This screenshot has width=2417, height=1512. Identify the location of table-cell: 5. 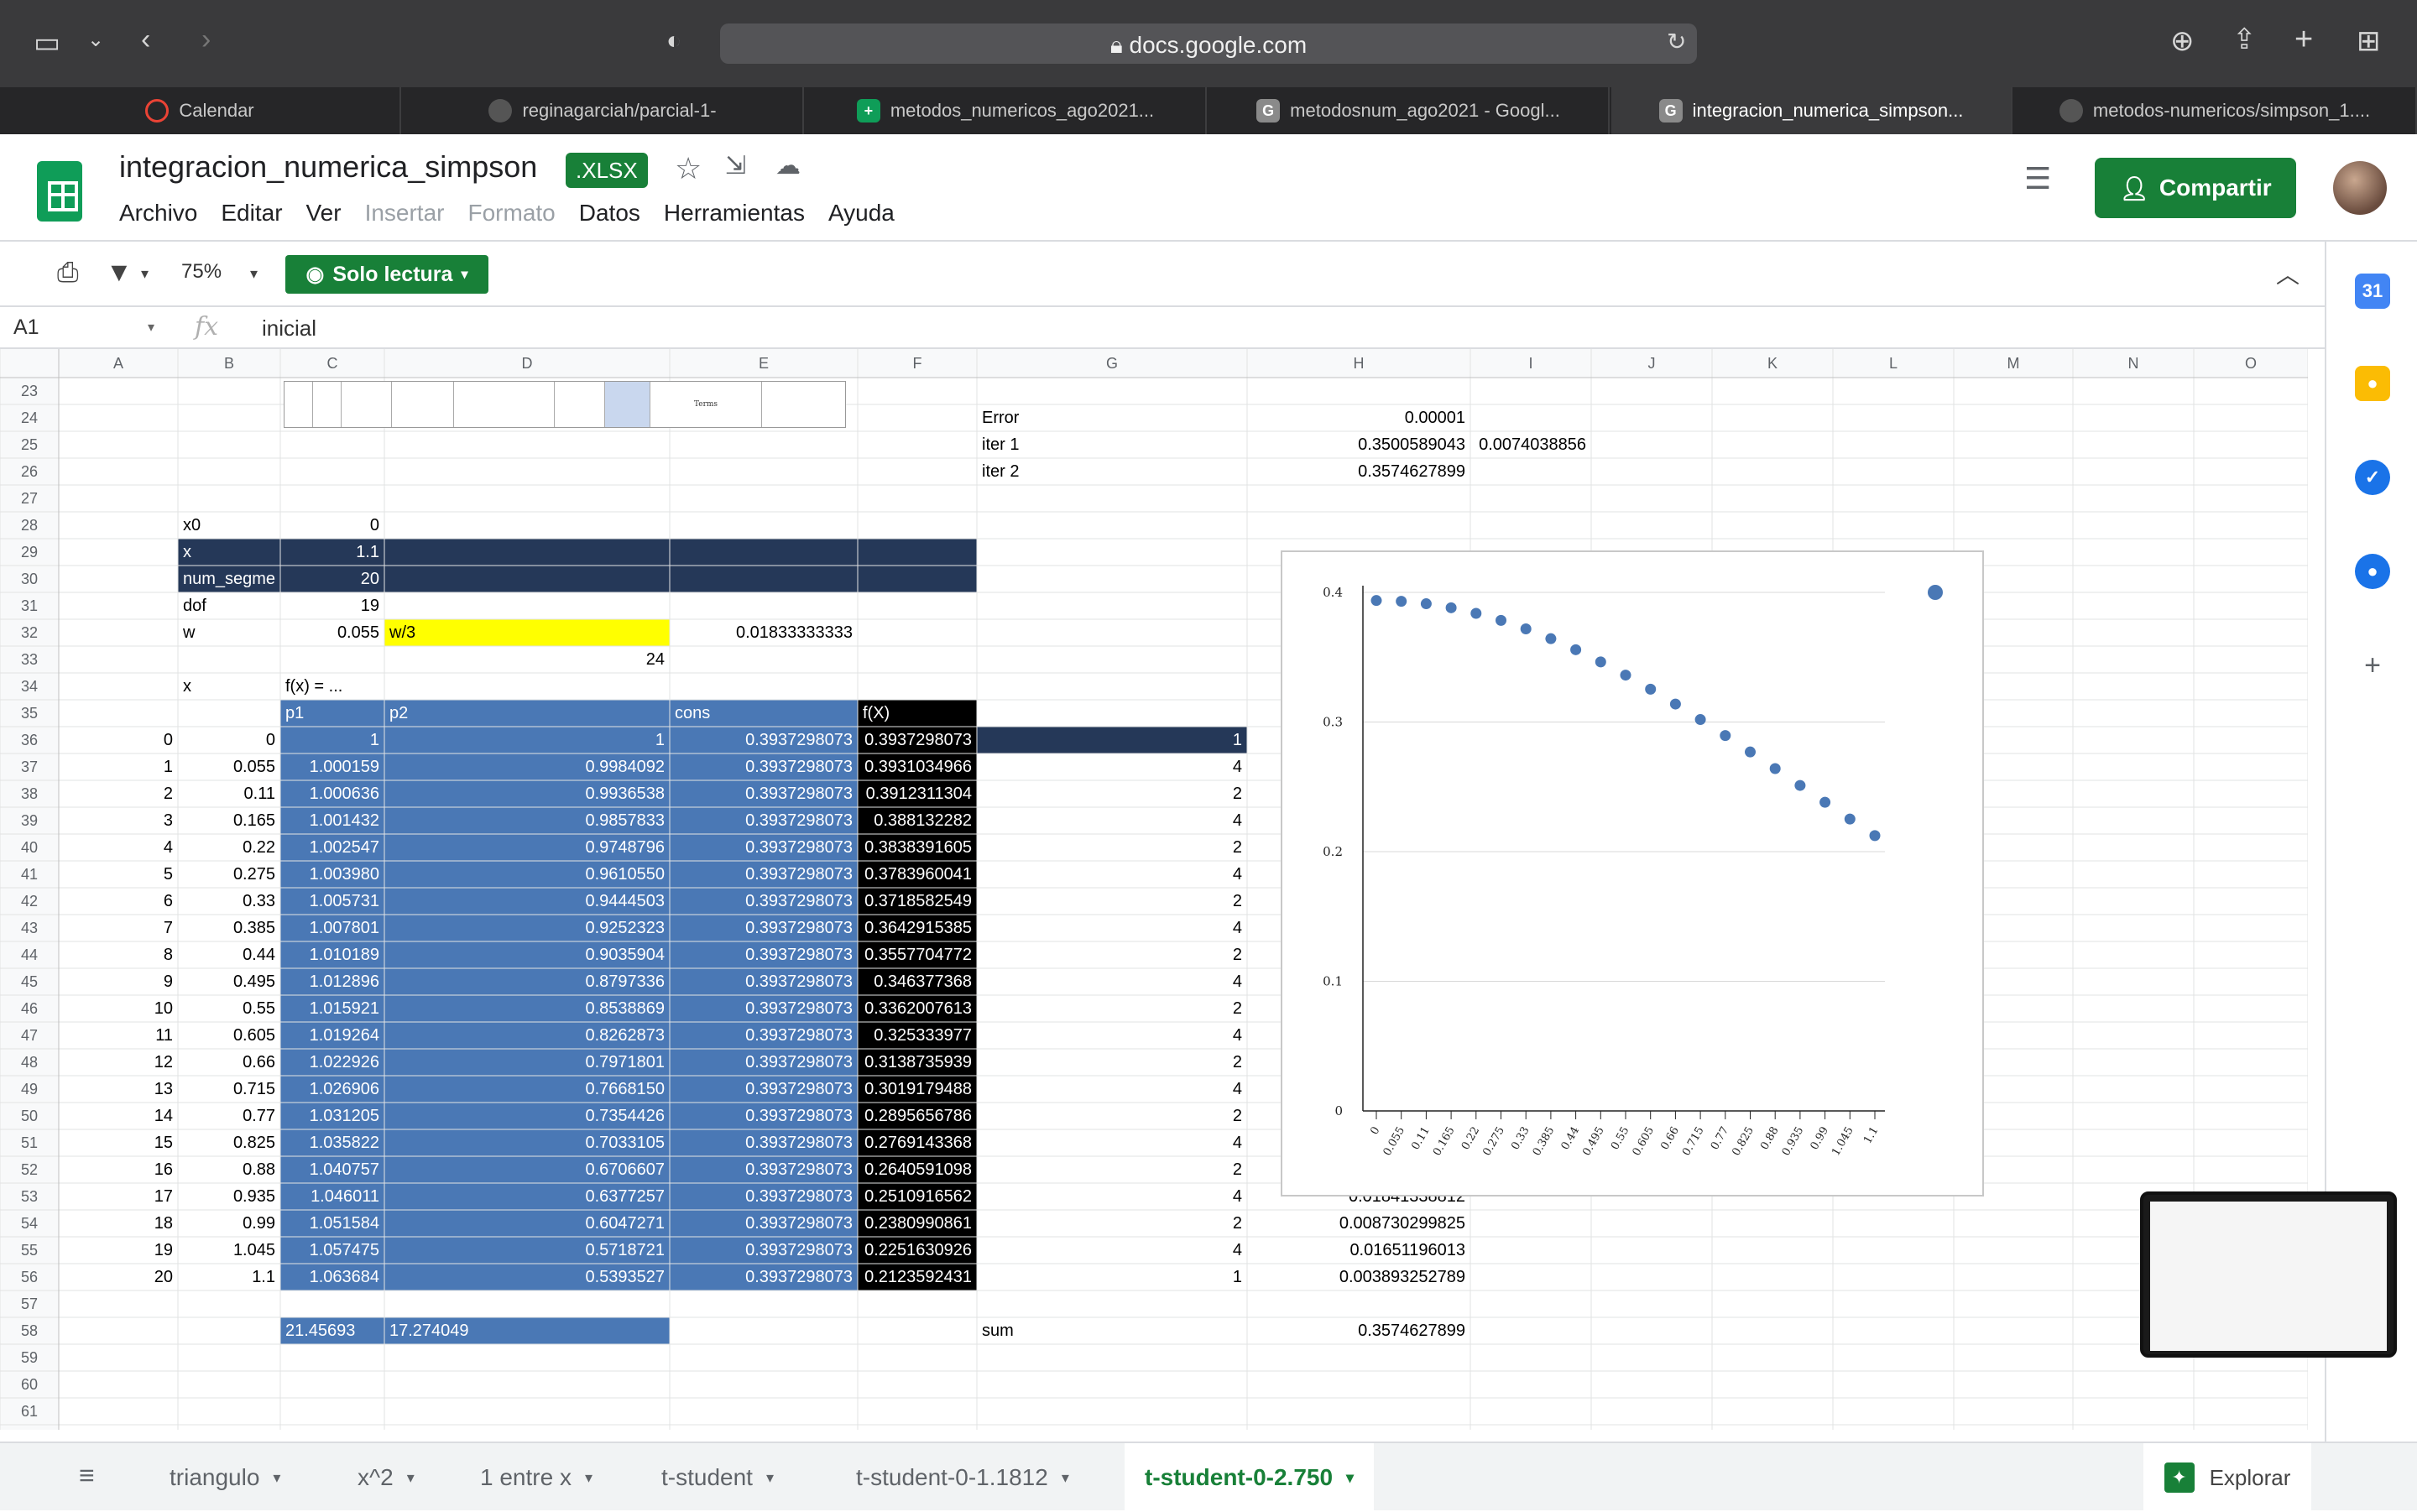
(118, 875).